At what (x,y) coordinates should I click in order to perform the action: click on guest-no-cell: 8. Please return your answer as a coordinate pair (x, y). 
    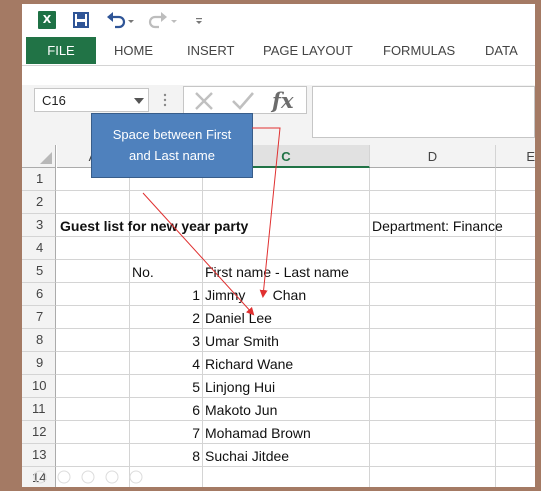
    Looking at the image, I should click on (165, 456).